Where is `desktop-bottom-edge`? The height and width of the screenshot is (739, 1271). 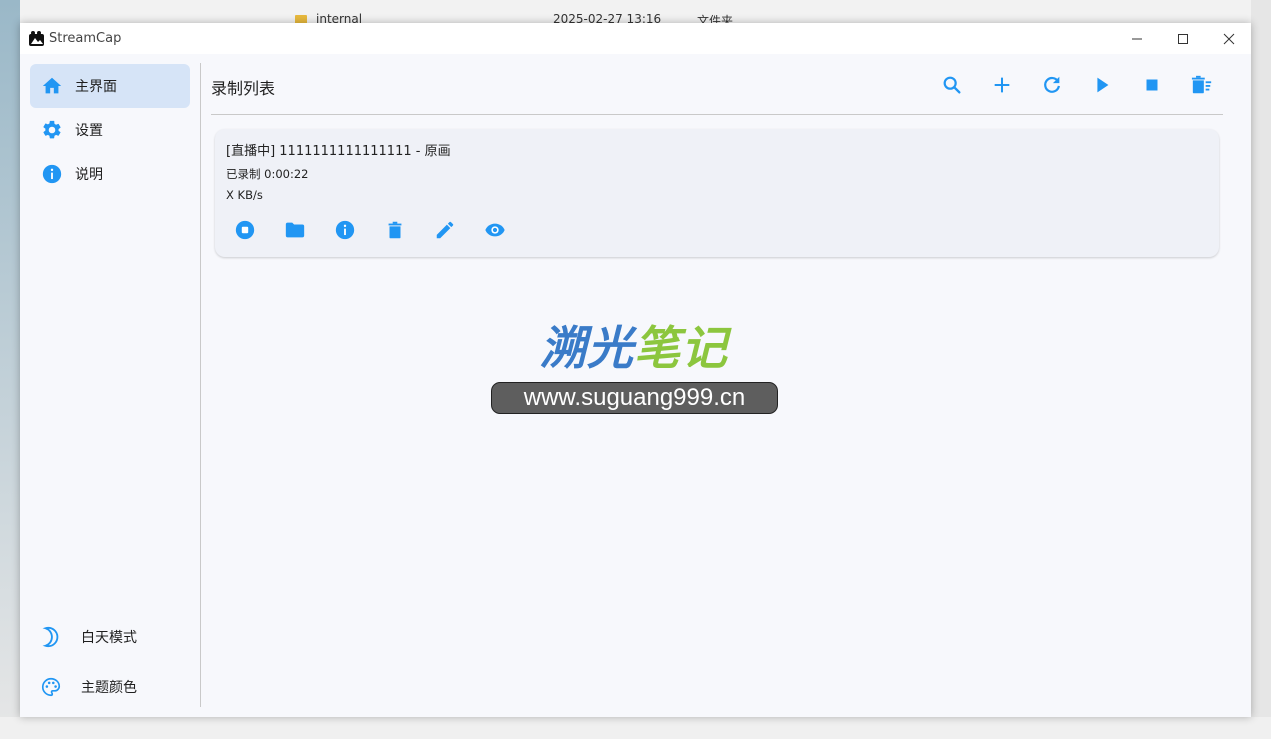
desktop-bottom-edge is located at coordinates (635, 728).